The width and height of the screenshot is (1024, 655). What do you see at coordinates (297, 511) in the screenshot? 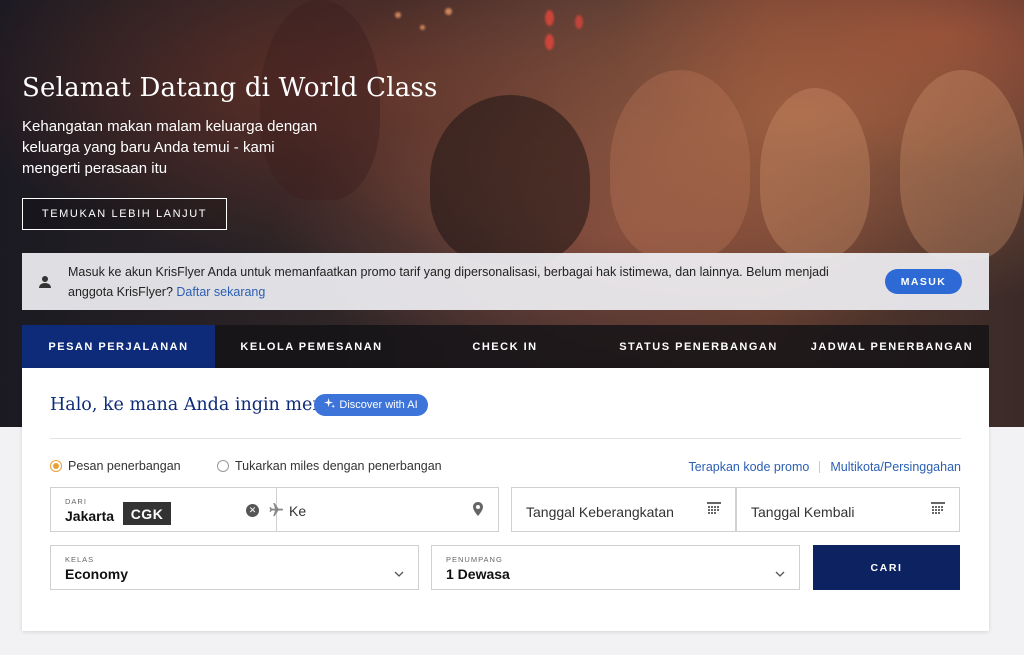
I see `to-input: Ke` at bounding box center [297, 511].